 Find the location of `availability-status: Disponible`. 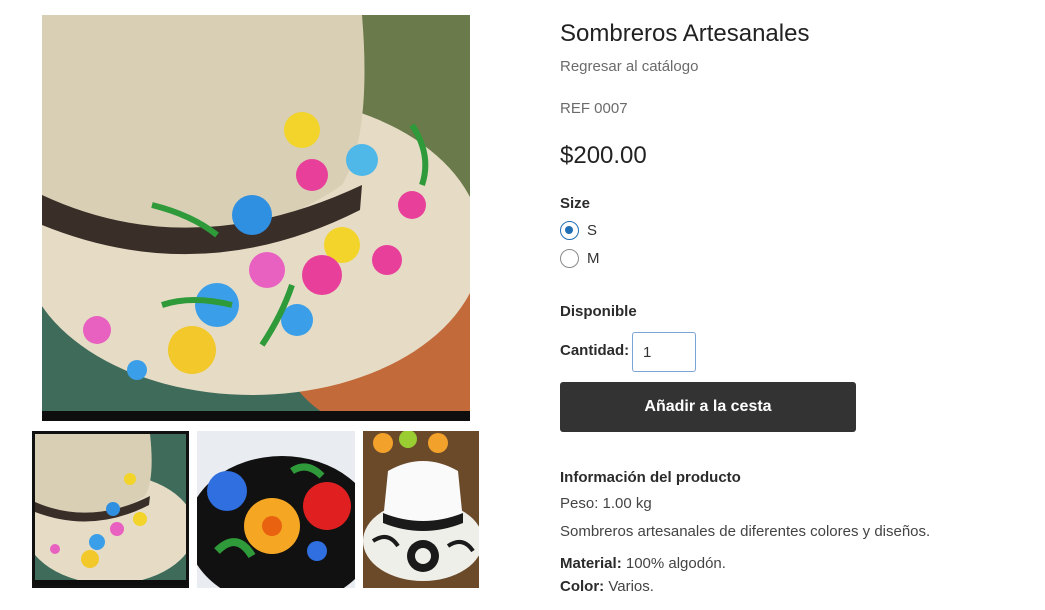

availability-status: Disponible is located at coordinates (598, 311).